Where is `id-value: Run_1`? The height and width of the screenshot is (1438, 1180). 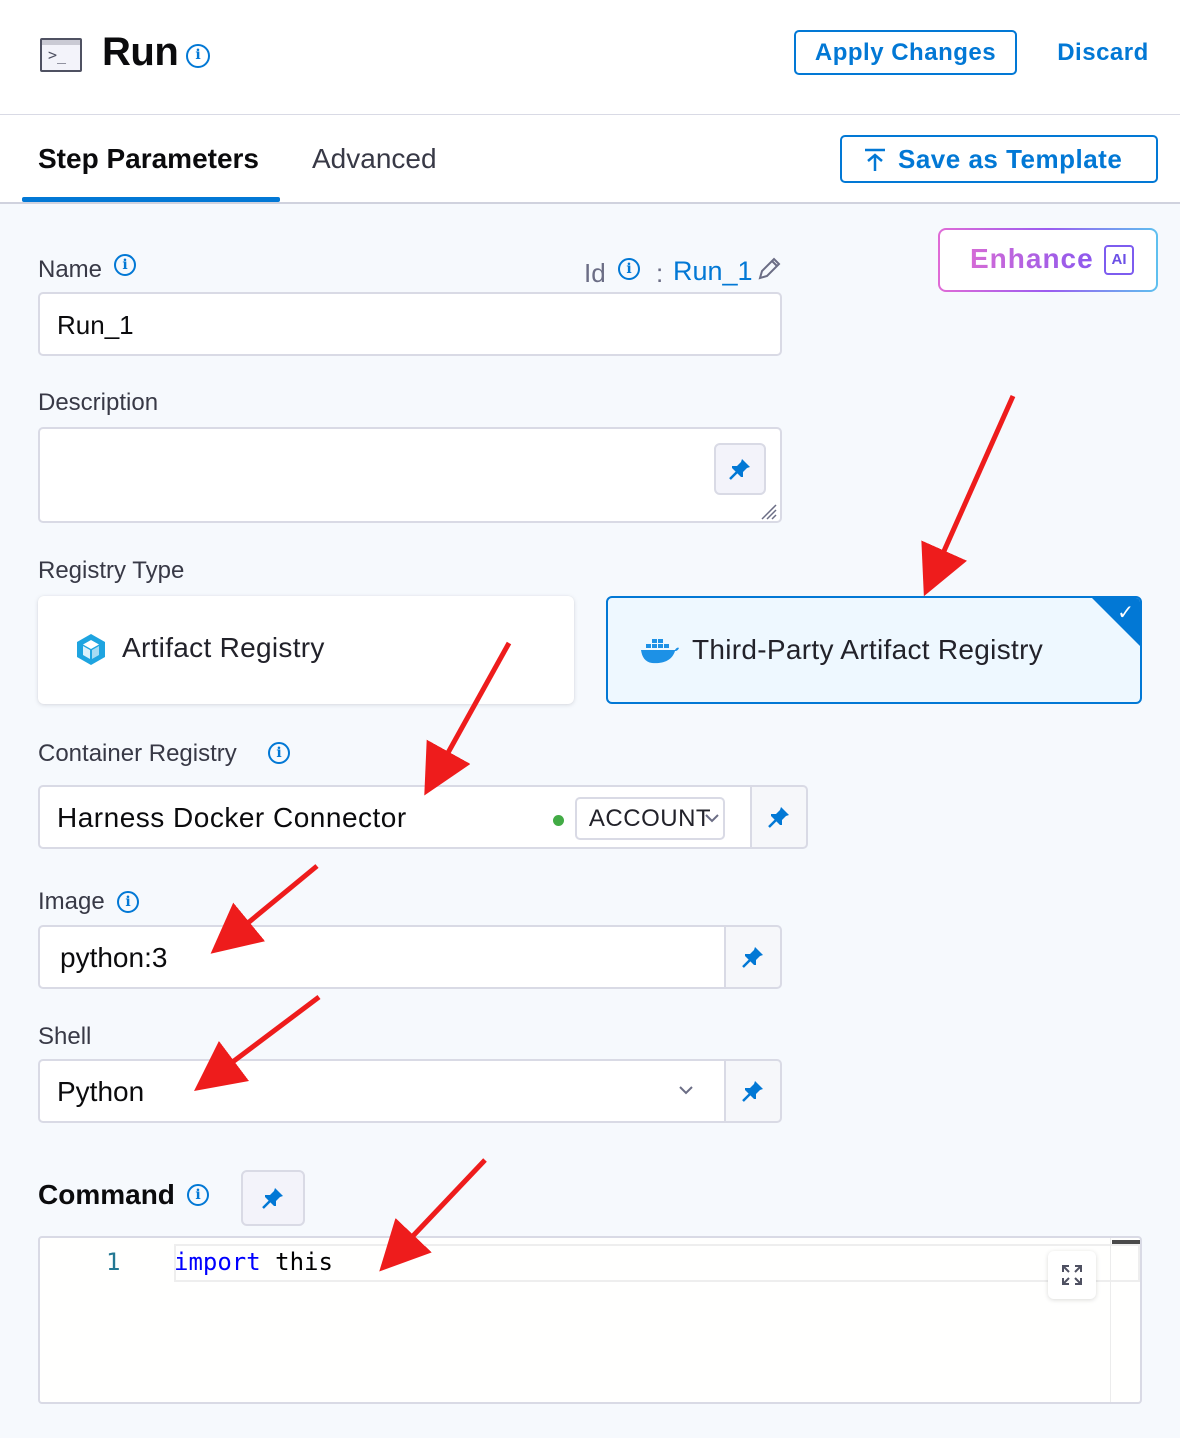
id-value: Run_1 is located at coordinates (713, 271).